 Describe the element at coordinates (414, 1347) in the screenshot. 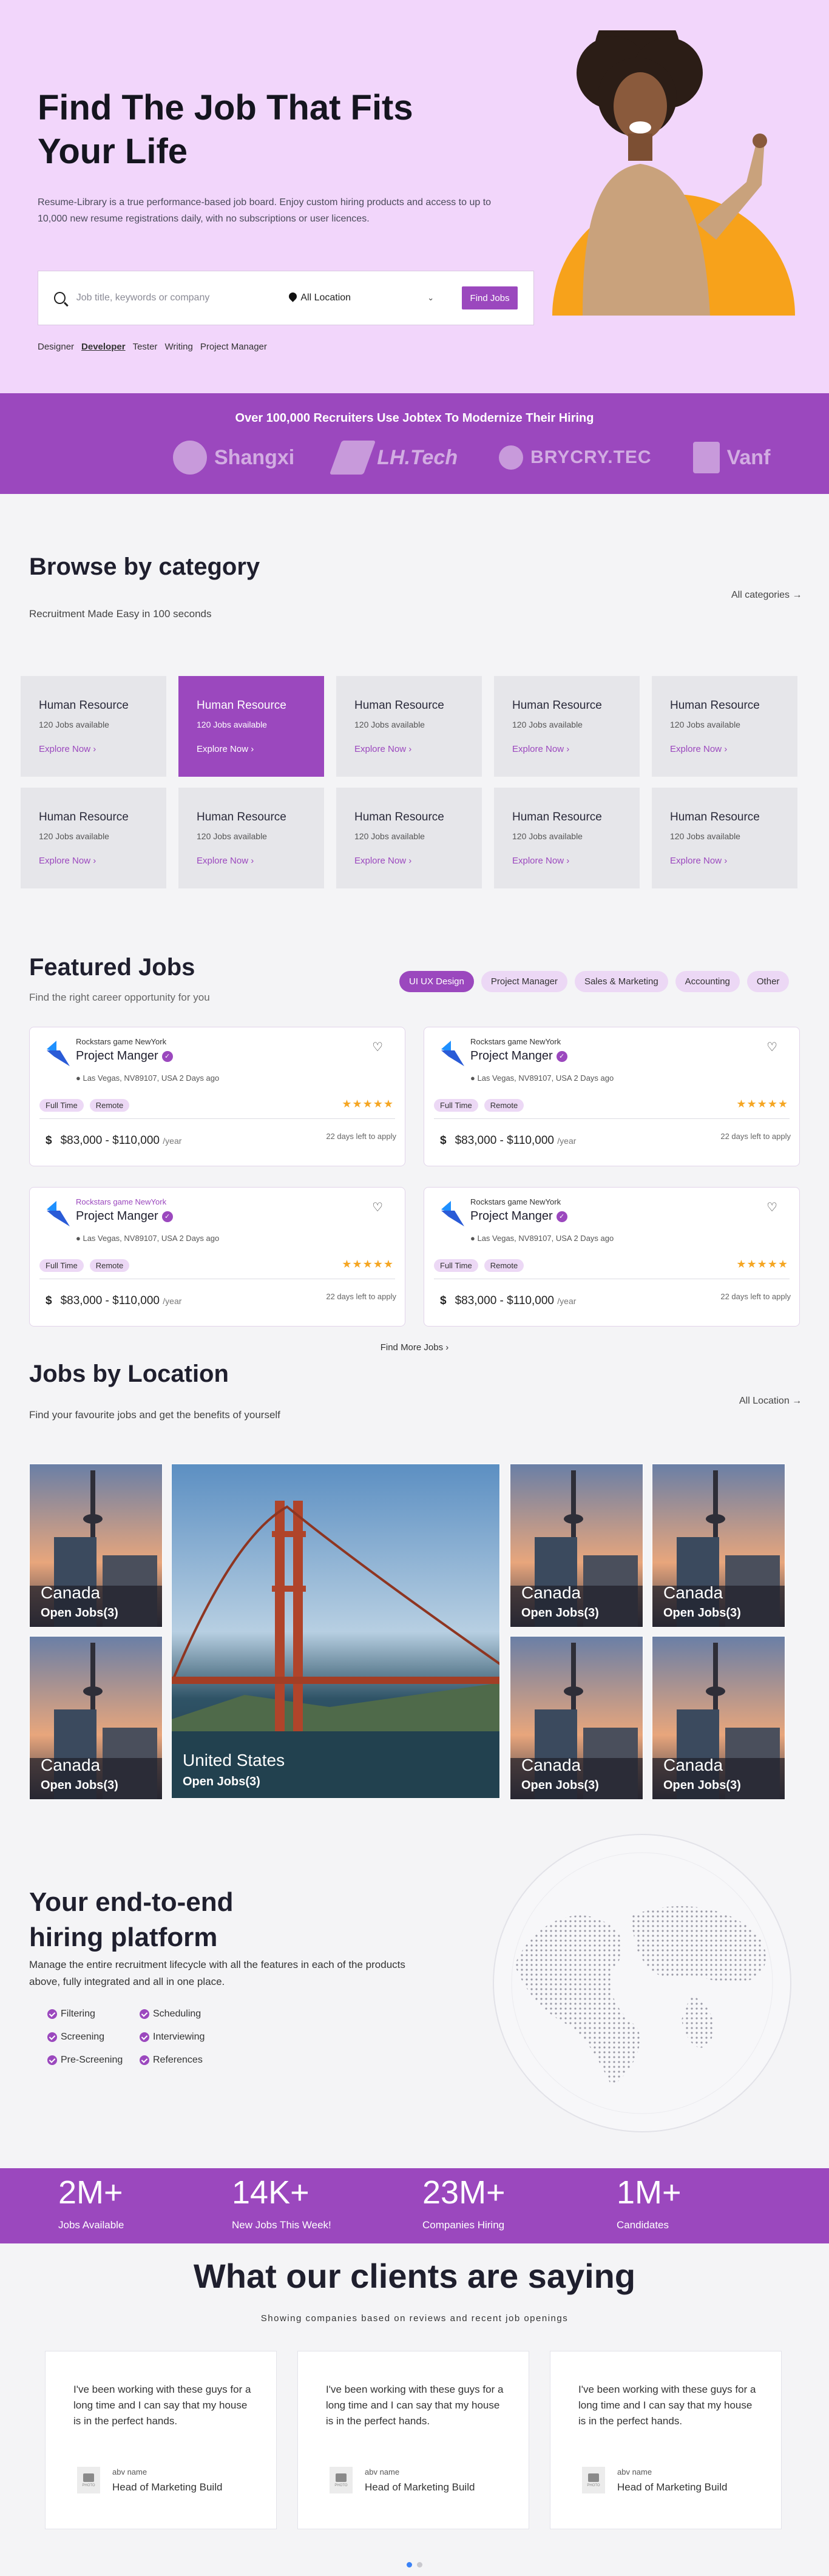

I see `find-more-jobs-link: Find More Jobs ›` at that location.